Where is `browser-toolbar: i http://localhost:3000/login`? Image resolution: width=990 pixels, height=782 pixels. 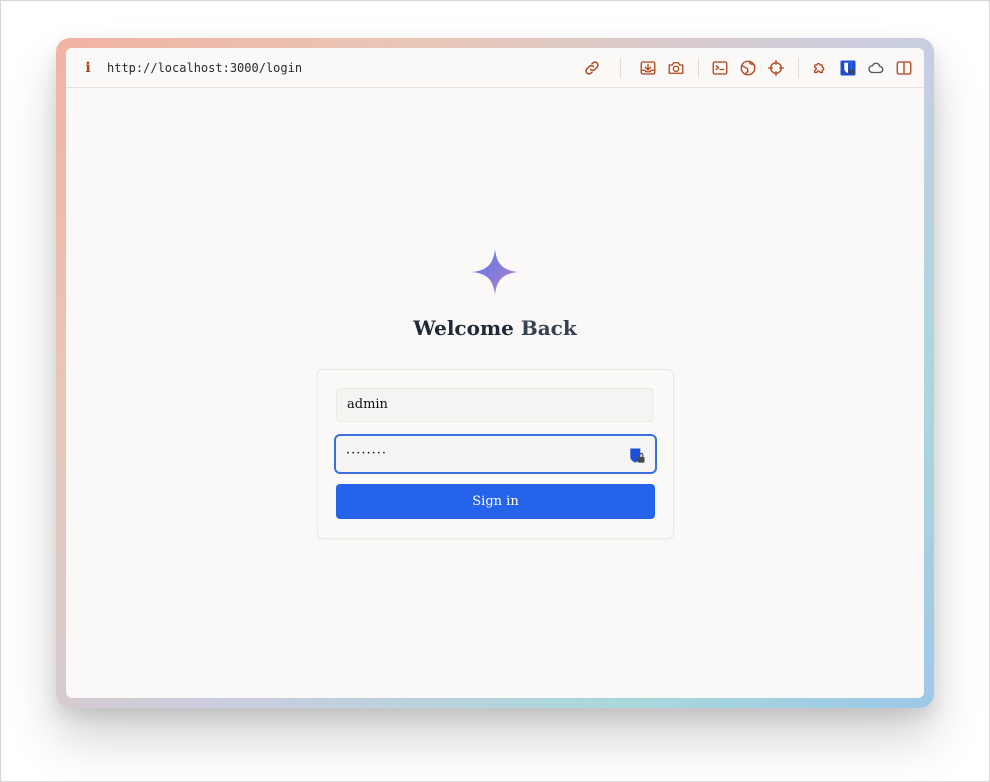 browser-toolbar: i http://localhost:3000/login is located at coordinates (495, 68).